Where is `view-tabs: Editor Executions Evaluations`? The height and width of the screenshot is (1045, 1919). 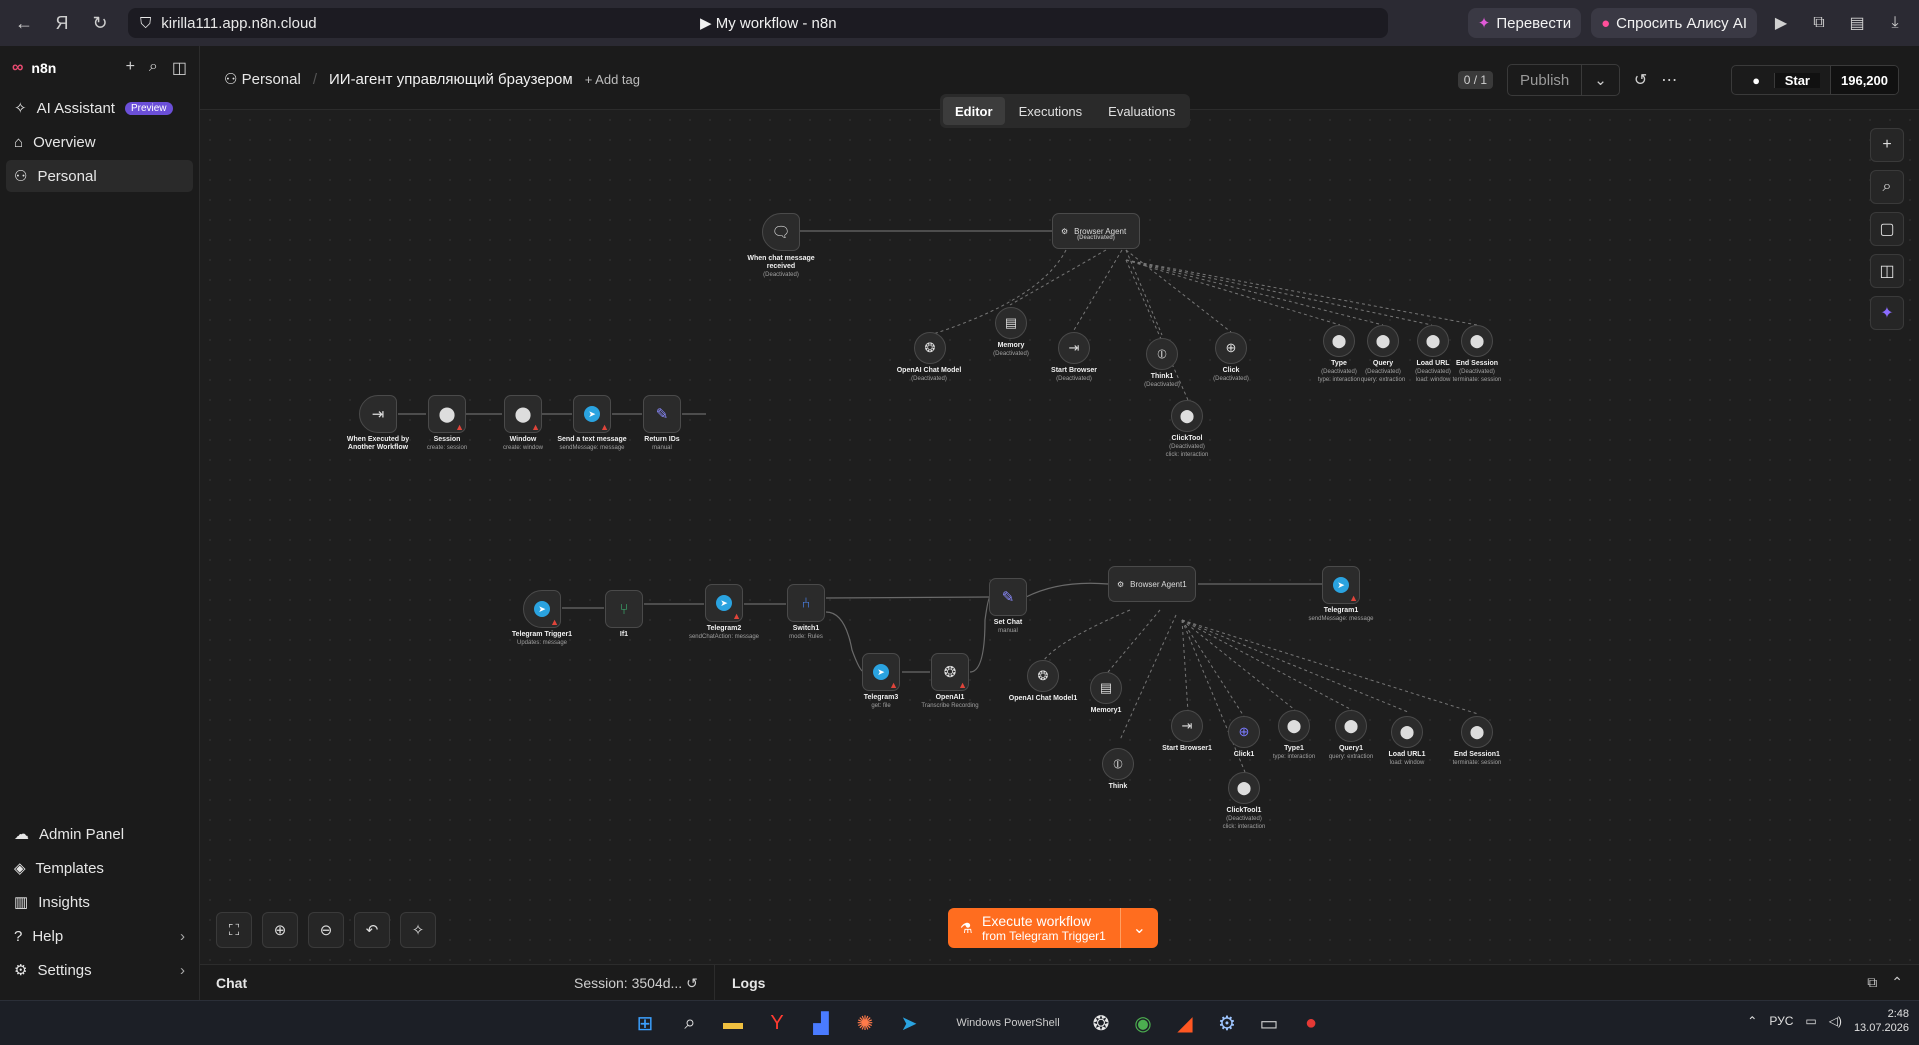
view-tabs: Editor Executions Evaluations is located at coordinates (1065, 111).